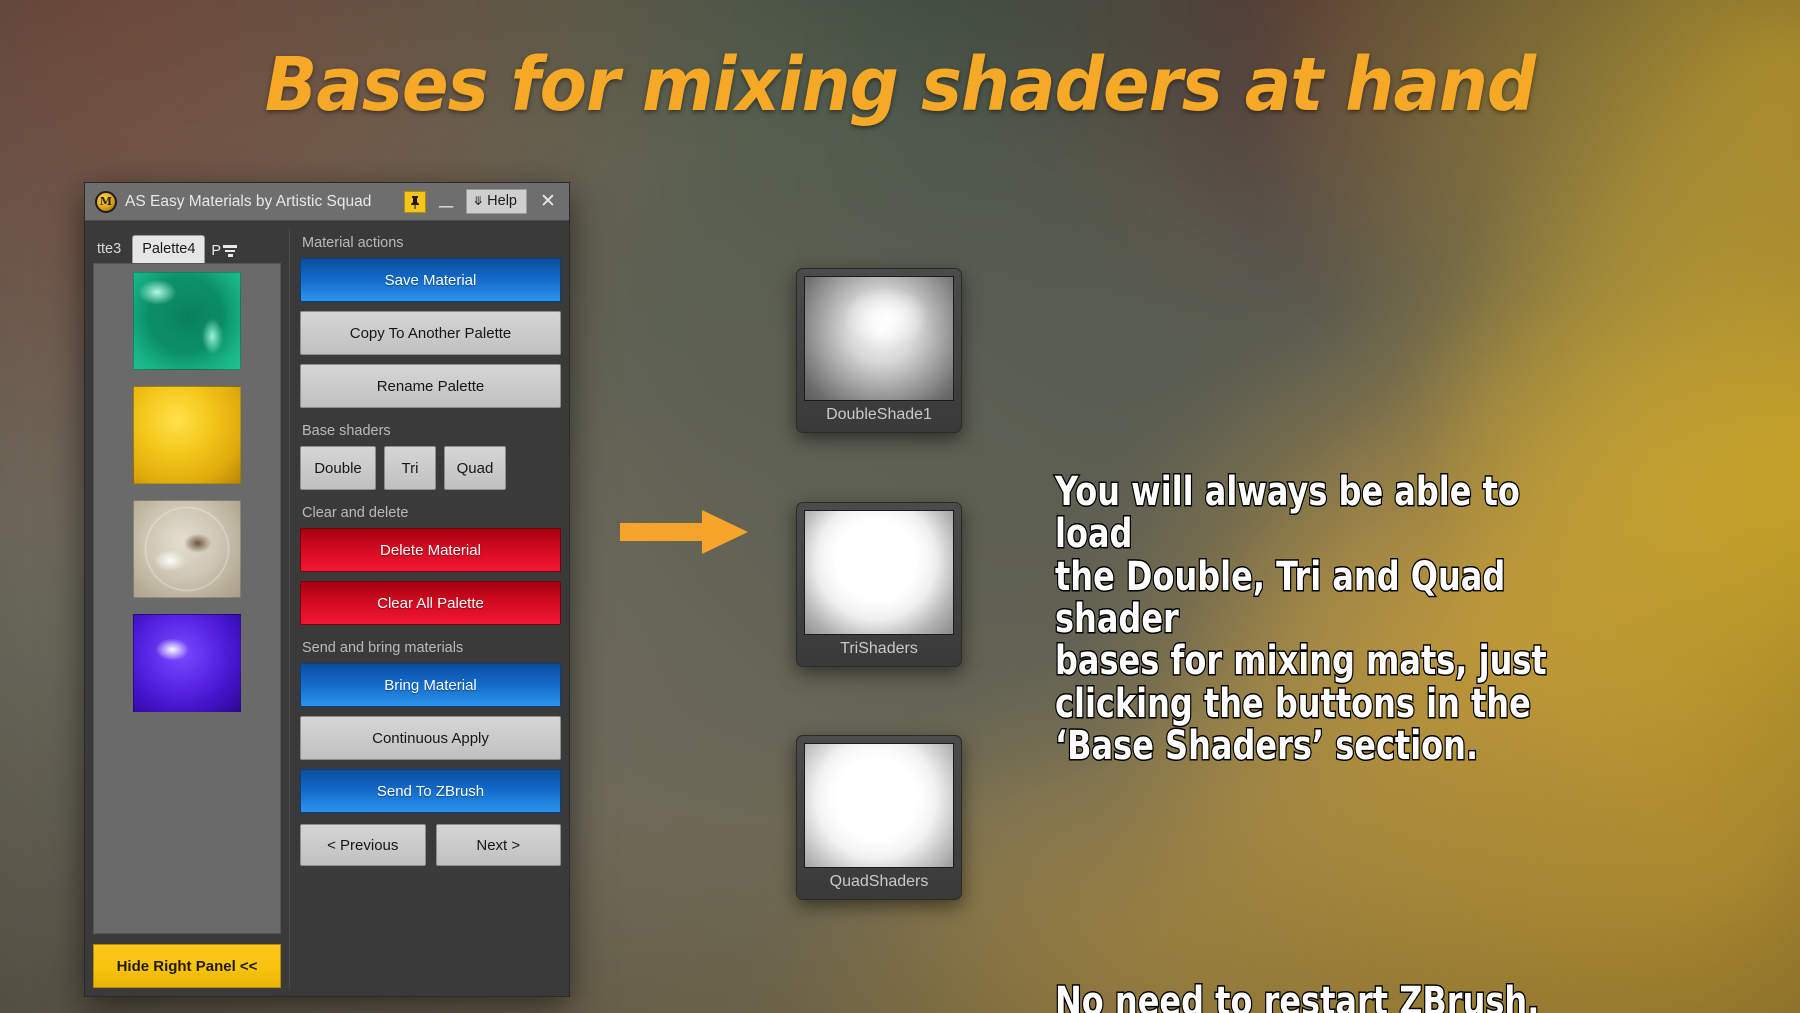 This screenshot has width=1800, height=1013. I want to click on help-button: ⤋ Help, so click(496, 201).